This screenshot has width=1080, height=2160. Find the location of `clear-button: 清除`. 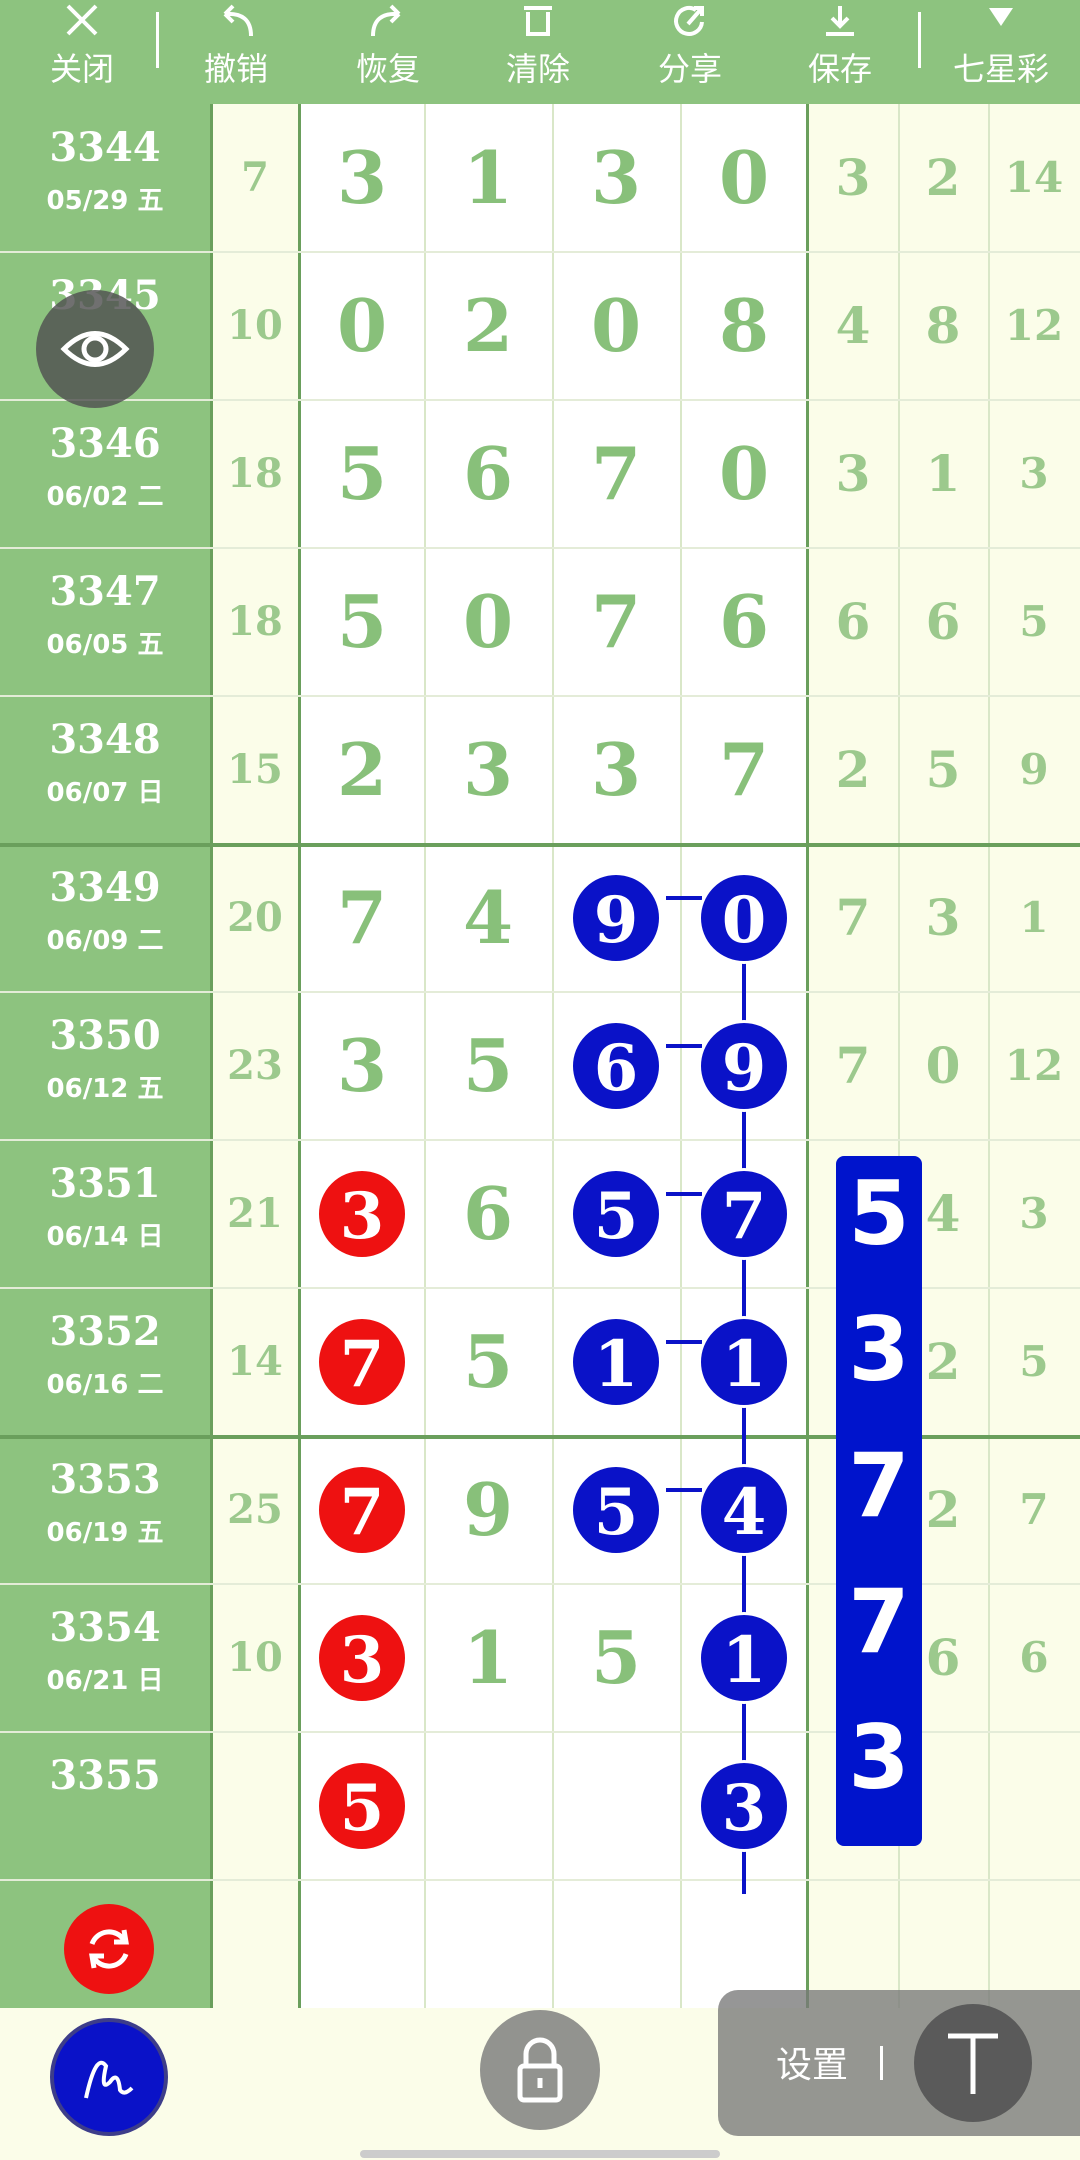

clear-button: 清除 is located at coordinates (538, 52).